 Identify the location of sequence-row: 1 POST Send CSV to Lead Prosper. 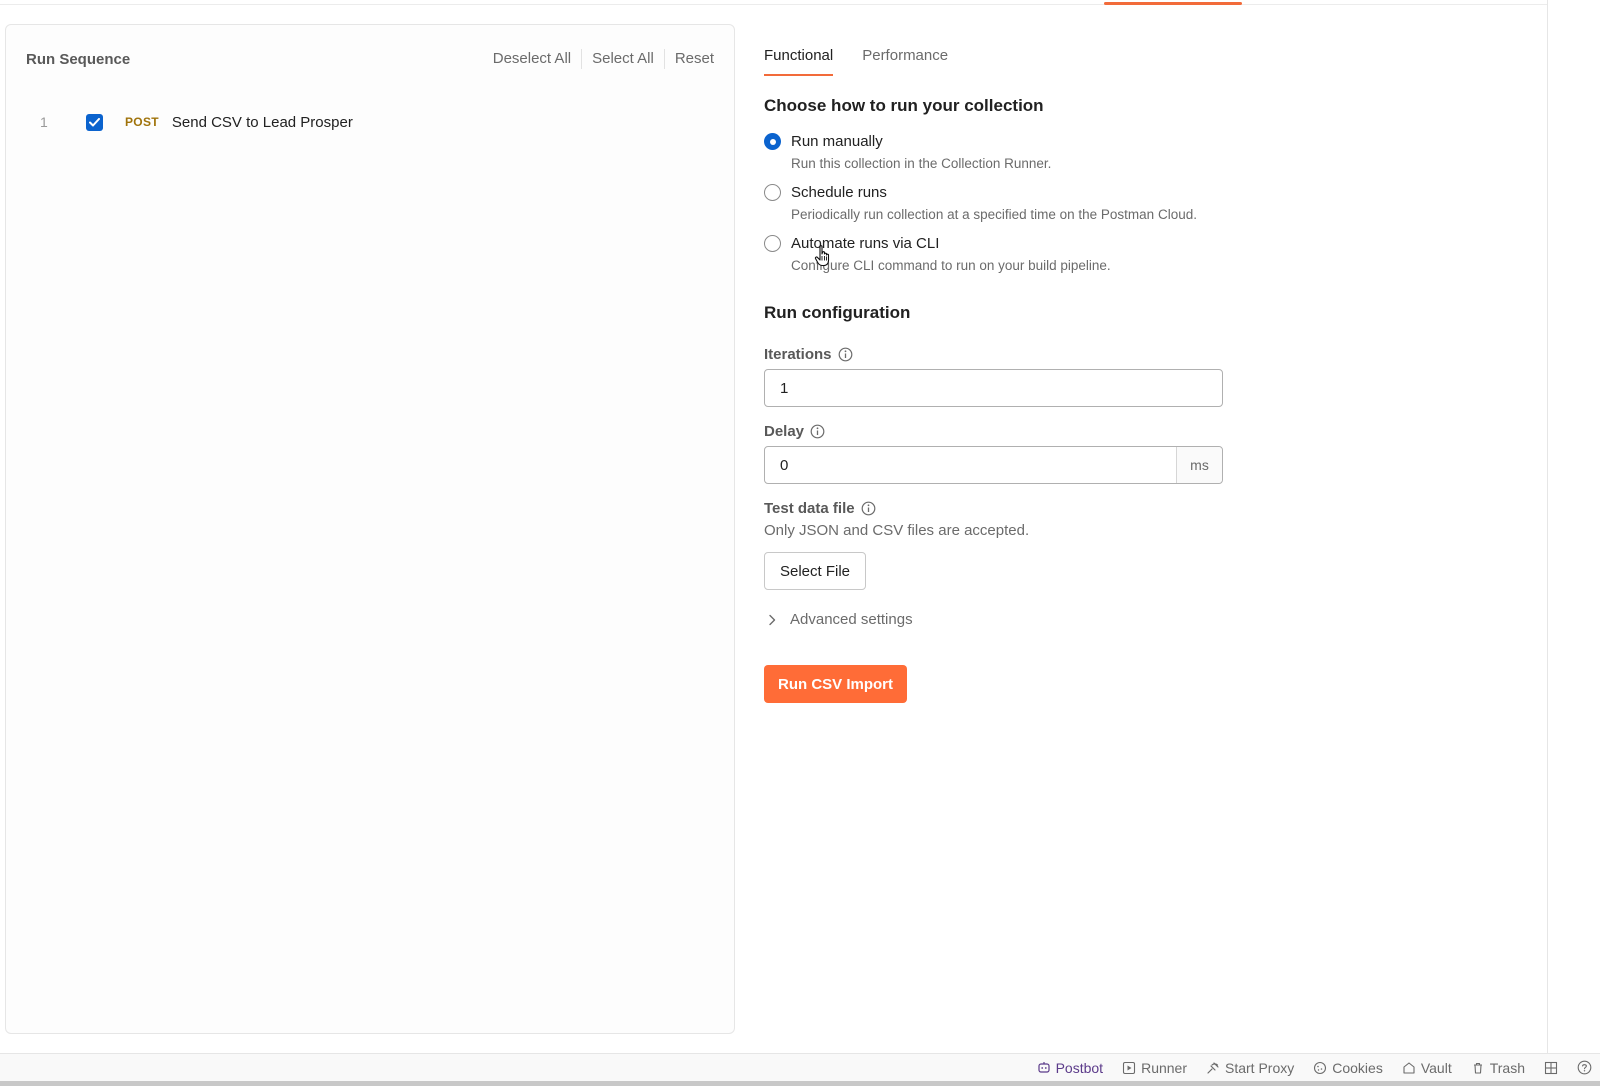
(370, 122).